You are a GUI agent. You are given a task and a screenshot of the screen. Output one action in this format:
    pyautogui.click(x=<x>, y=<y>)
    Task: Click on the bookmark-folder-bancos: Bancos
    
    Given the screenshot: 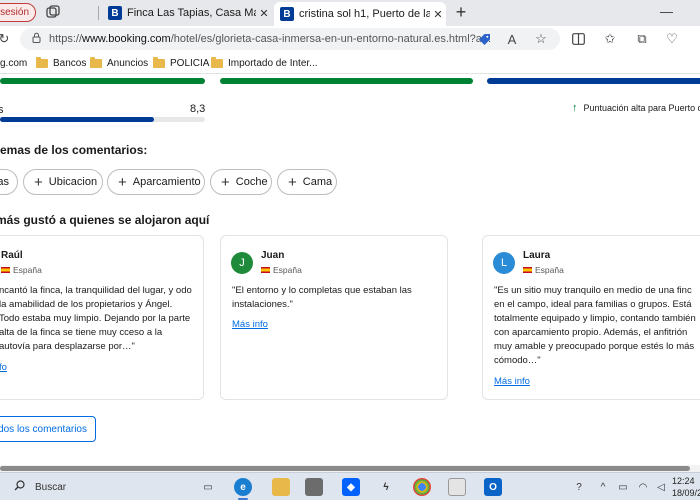 What is the action you would take?
    pyautogui.click(x=61, y=63)
    